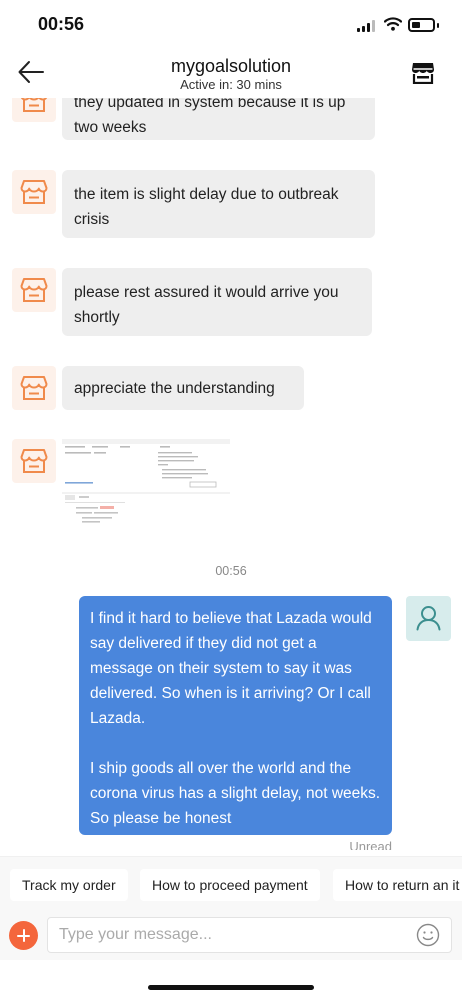  I want to click on chat-title: mygoalsolution, so click(231, 66).